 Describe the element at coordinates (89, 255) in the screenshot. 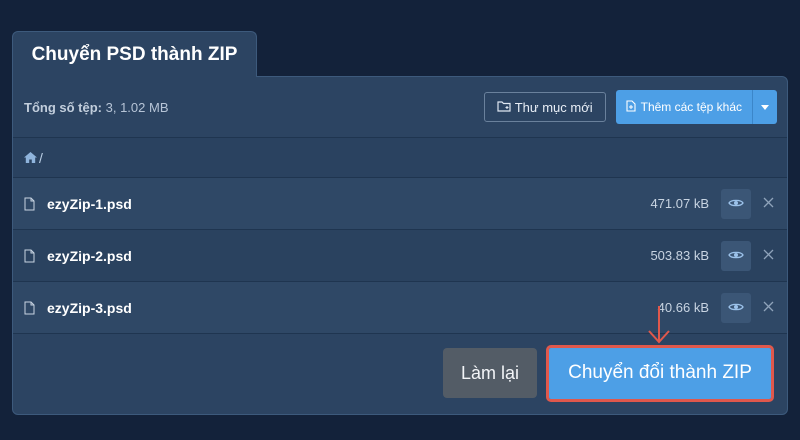

I see `file-name: ezyZip-2.psd` at that location.